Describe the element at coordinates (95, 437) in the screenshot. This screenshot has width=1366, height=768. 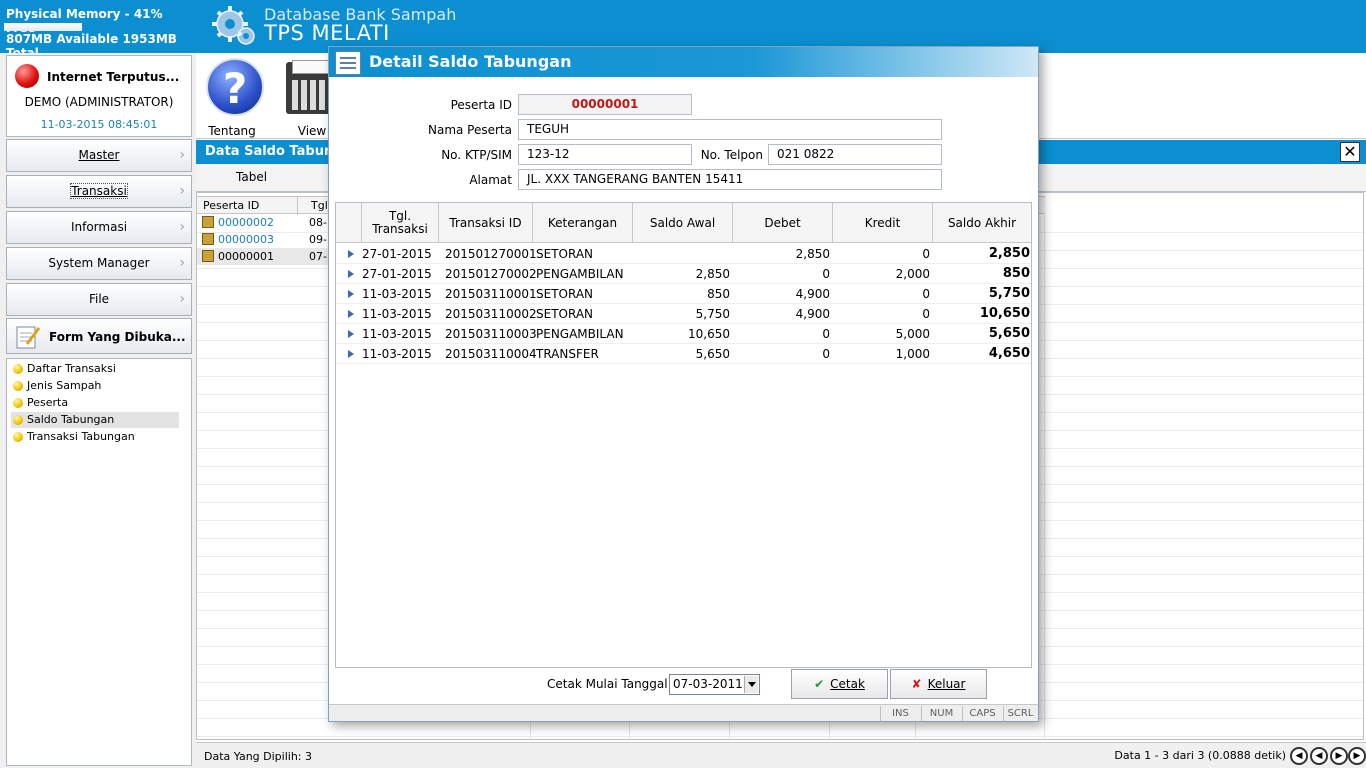
I see `form-item-transaksi-tabungan: Transaksi Tabungan` at that location.